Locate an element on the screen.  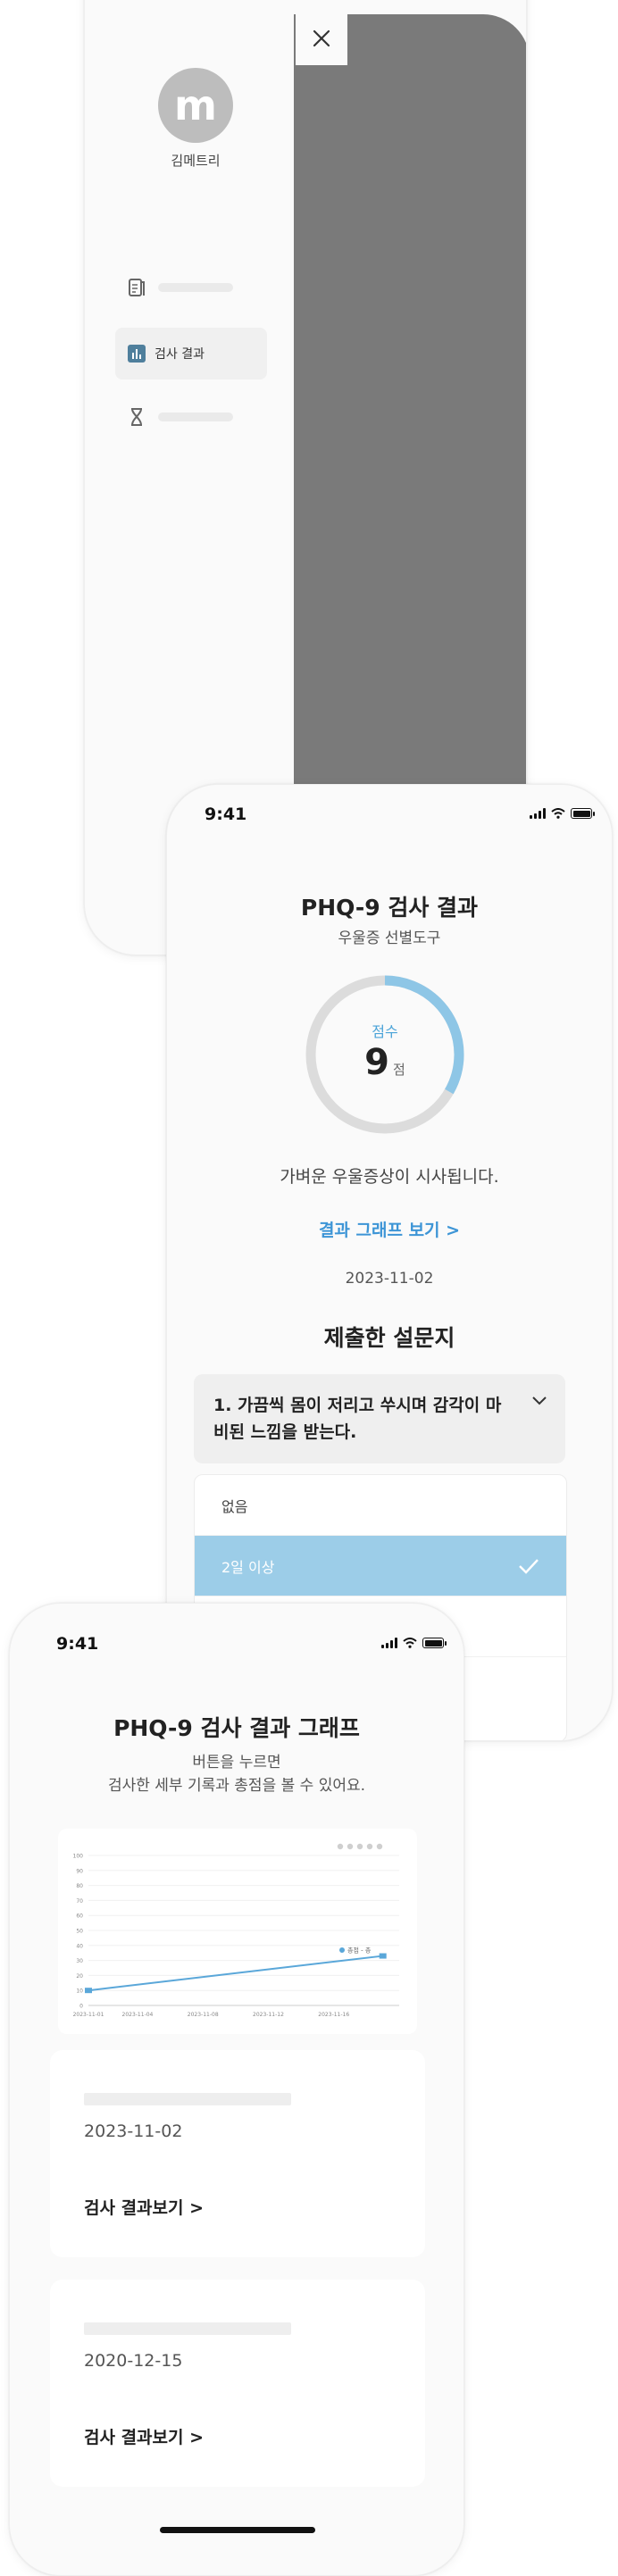
y-tick-label: 0 is located at coordinates (81, 2007).